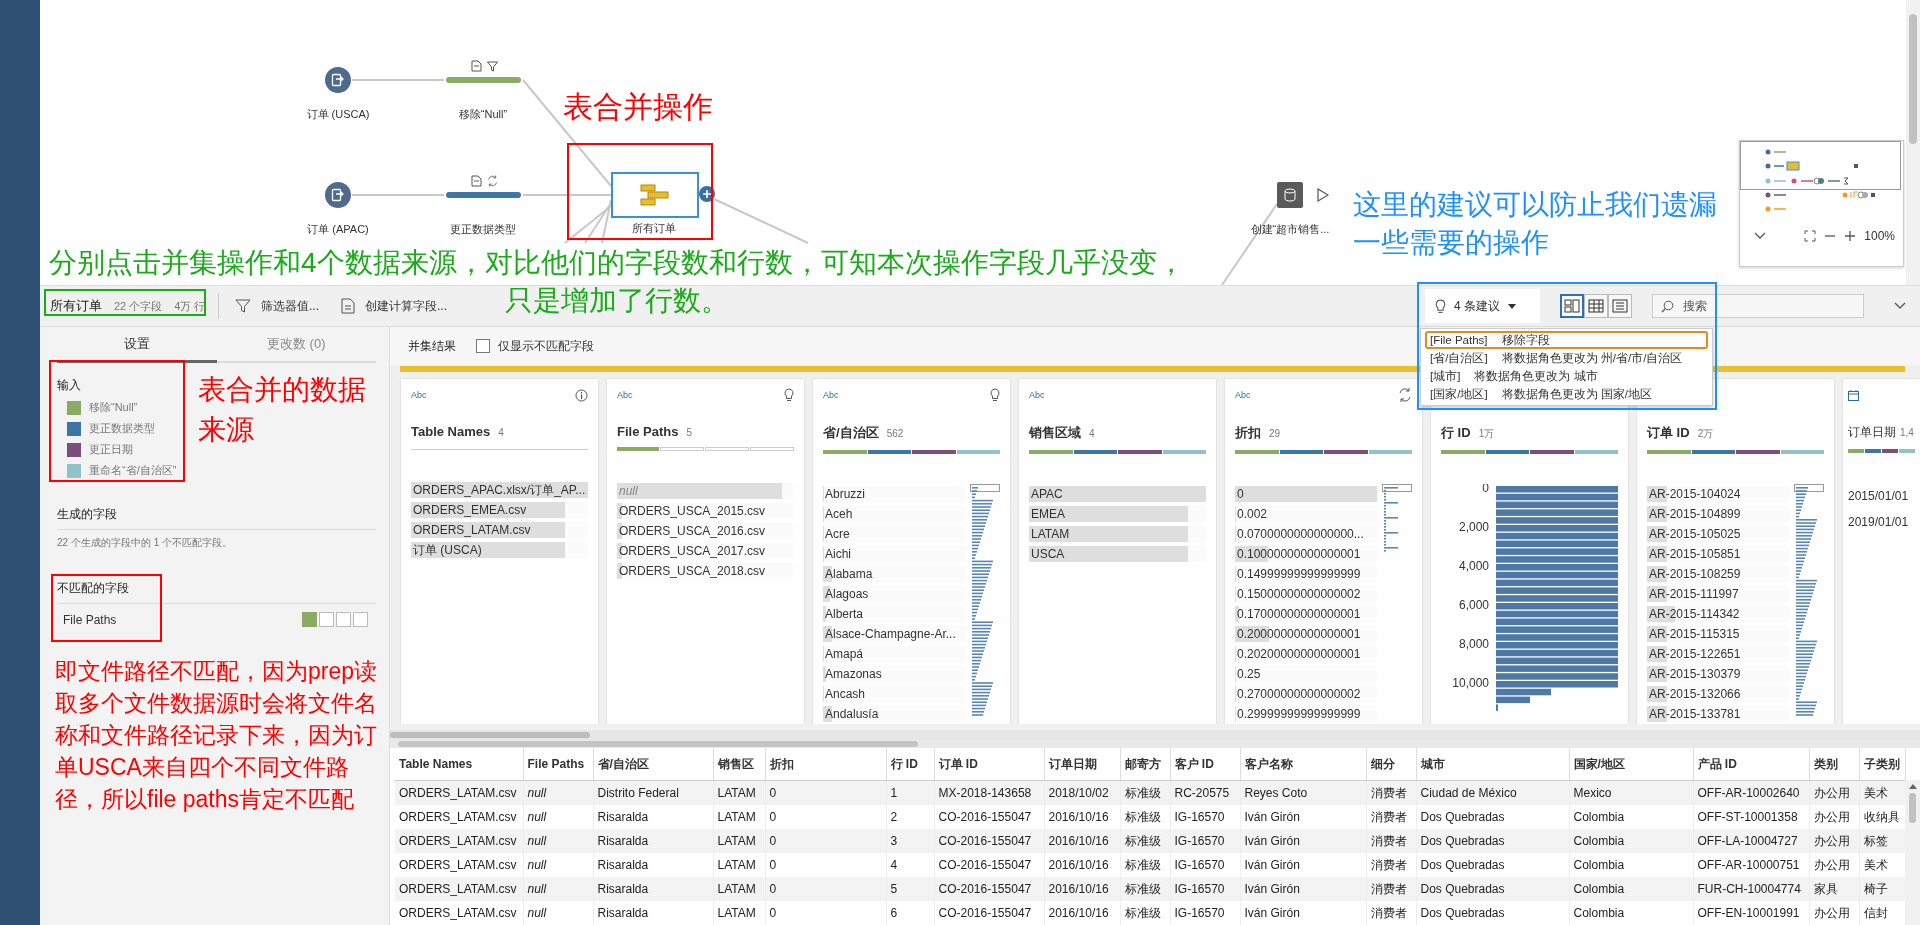  Describe the element at coordinates (1751, 792) in the screenshot. I see `table-cell: OFF-AR-10002640` at that location.